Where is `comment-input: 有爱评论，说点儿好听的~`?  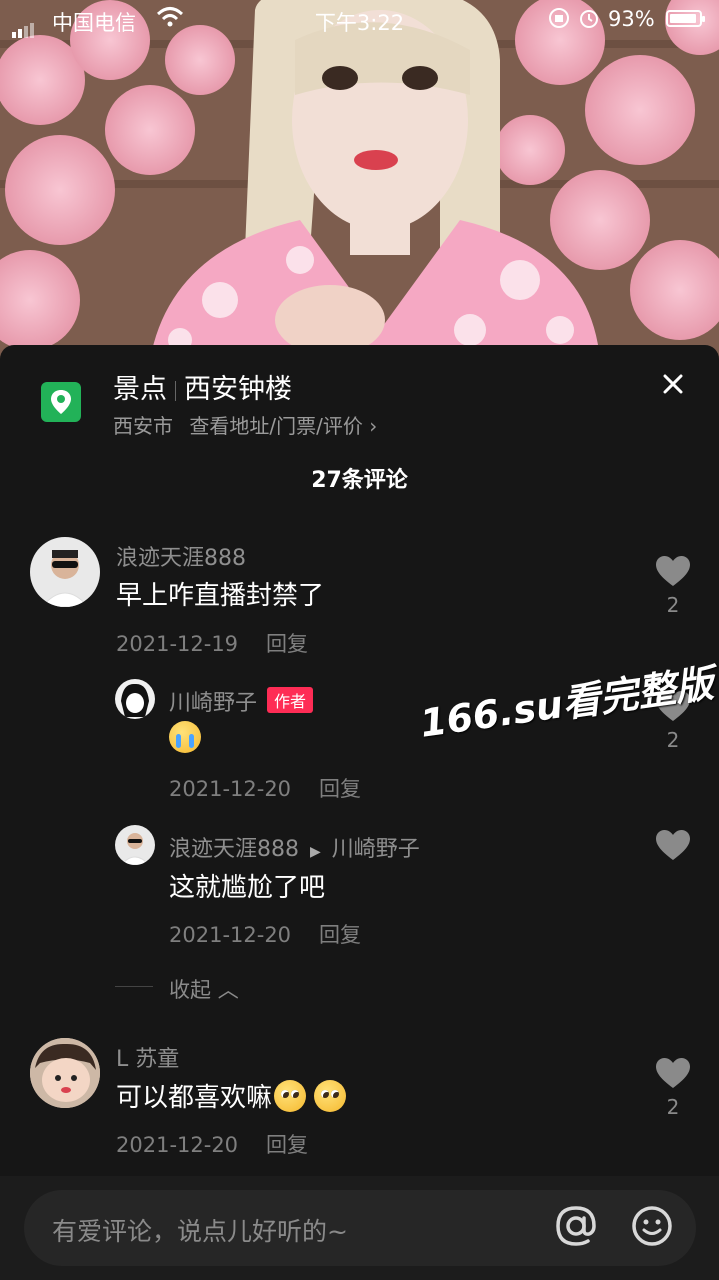 comment-input: 有爱评论，说点儿好听的~ is located at coordinates (360, 1228).